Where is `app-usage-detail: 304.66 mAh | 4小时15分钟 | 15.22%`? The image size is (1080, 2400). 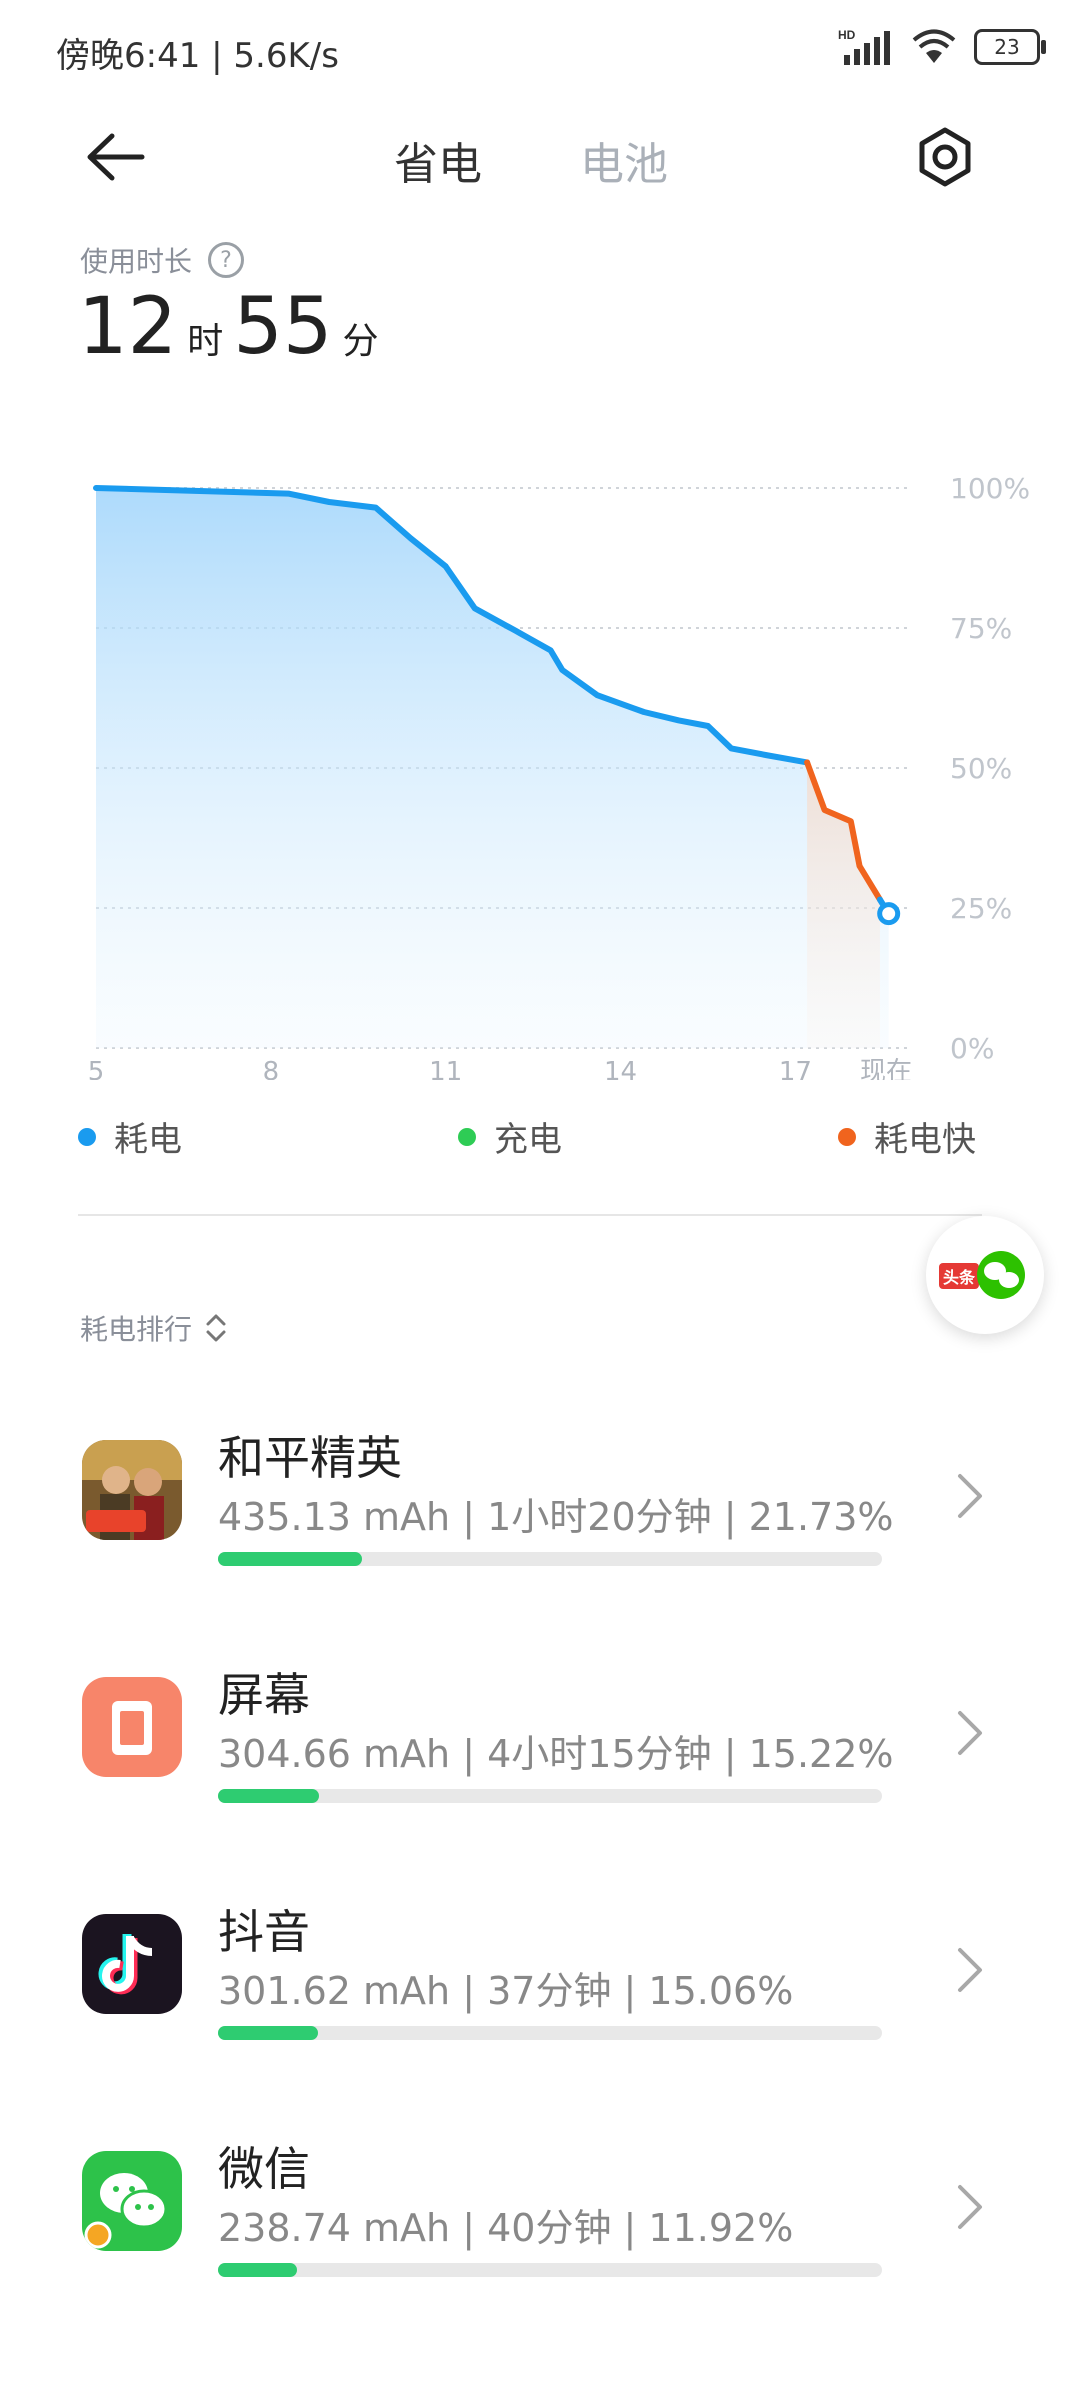
app-usage-detail: 304.66 mAh | 4小时15分钟 | 15.22% is located at coordinates (556, 1754).